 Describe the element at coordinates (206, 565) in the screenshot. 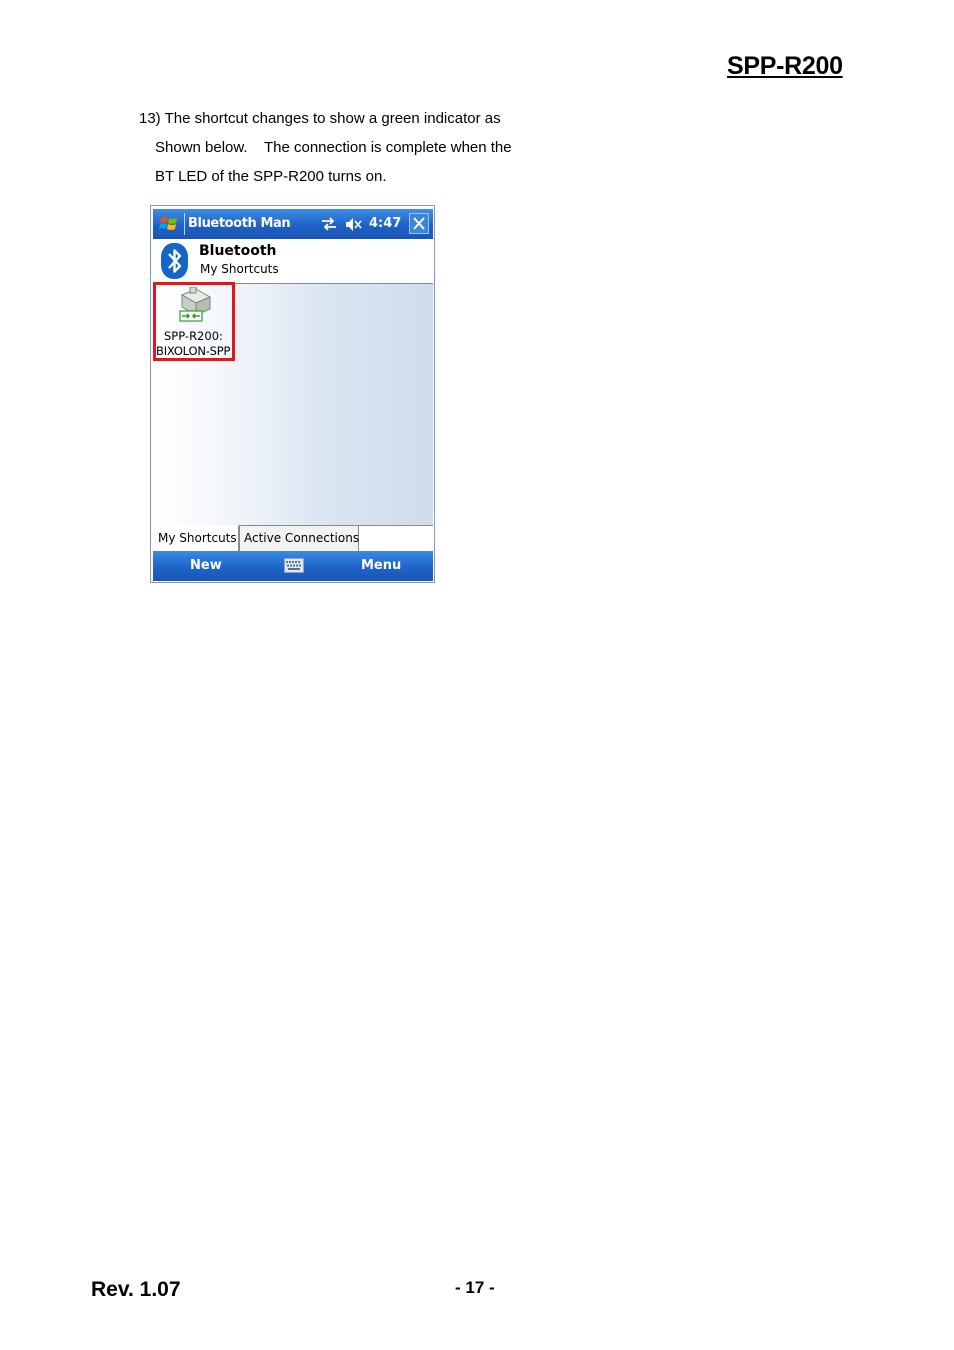

I see `new-softkey: New` at that location.